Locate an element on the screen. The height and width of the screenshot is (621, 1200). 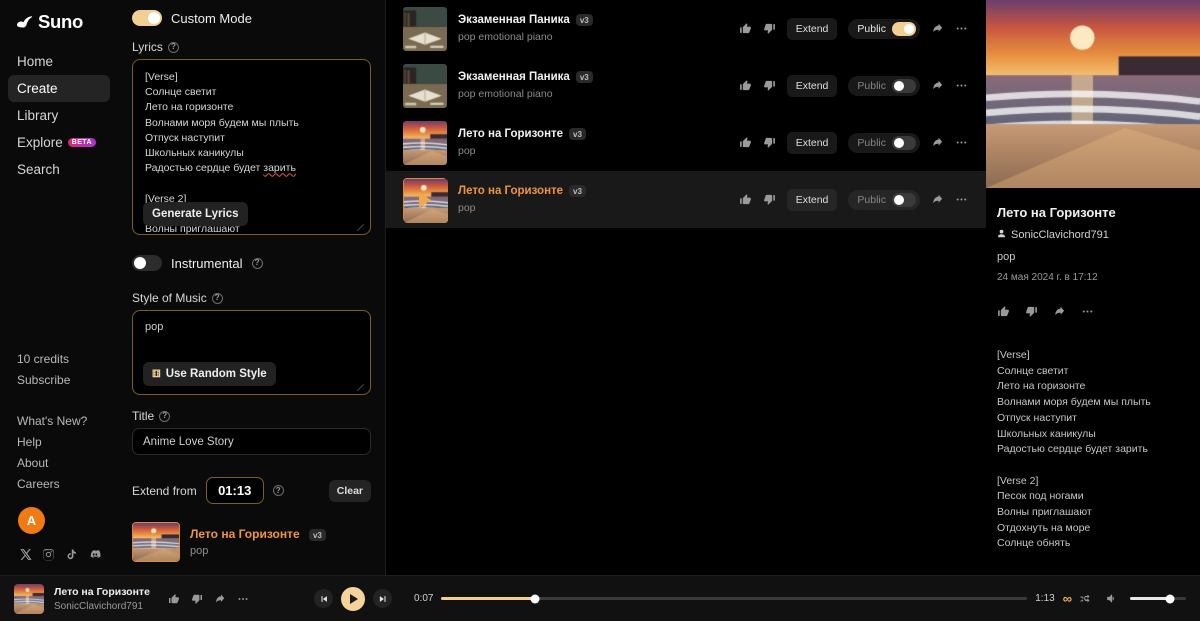
lyrics-resize-handle is located at coordinates (361, 225).